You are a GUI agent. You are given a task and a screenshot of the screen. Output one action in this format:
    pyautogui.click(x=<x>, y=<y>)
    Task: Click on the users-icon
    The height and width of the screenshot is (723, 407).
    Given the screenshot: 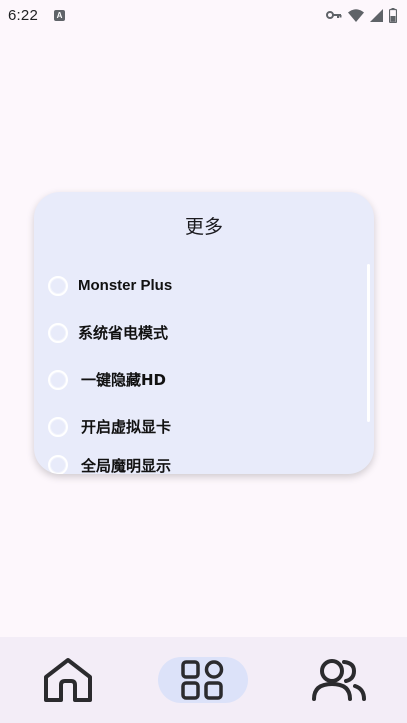 What is the action you would take?
    pyautogui.click(x=339, y=680)
    